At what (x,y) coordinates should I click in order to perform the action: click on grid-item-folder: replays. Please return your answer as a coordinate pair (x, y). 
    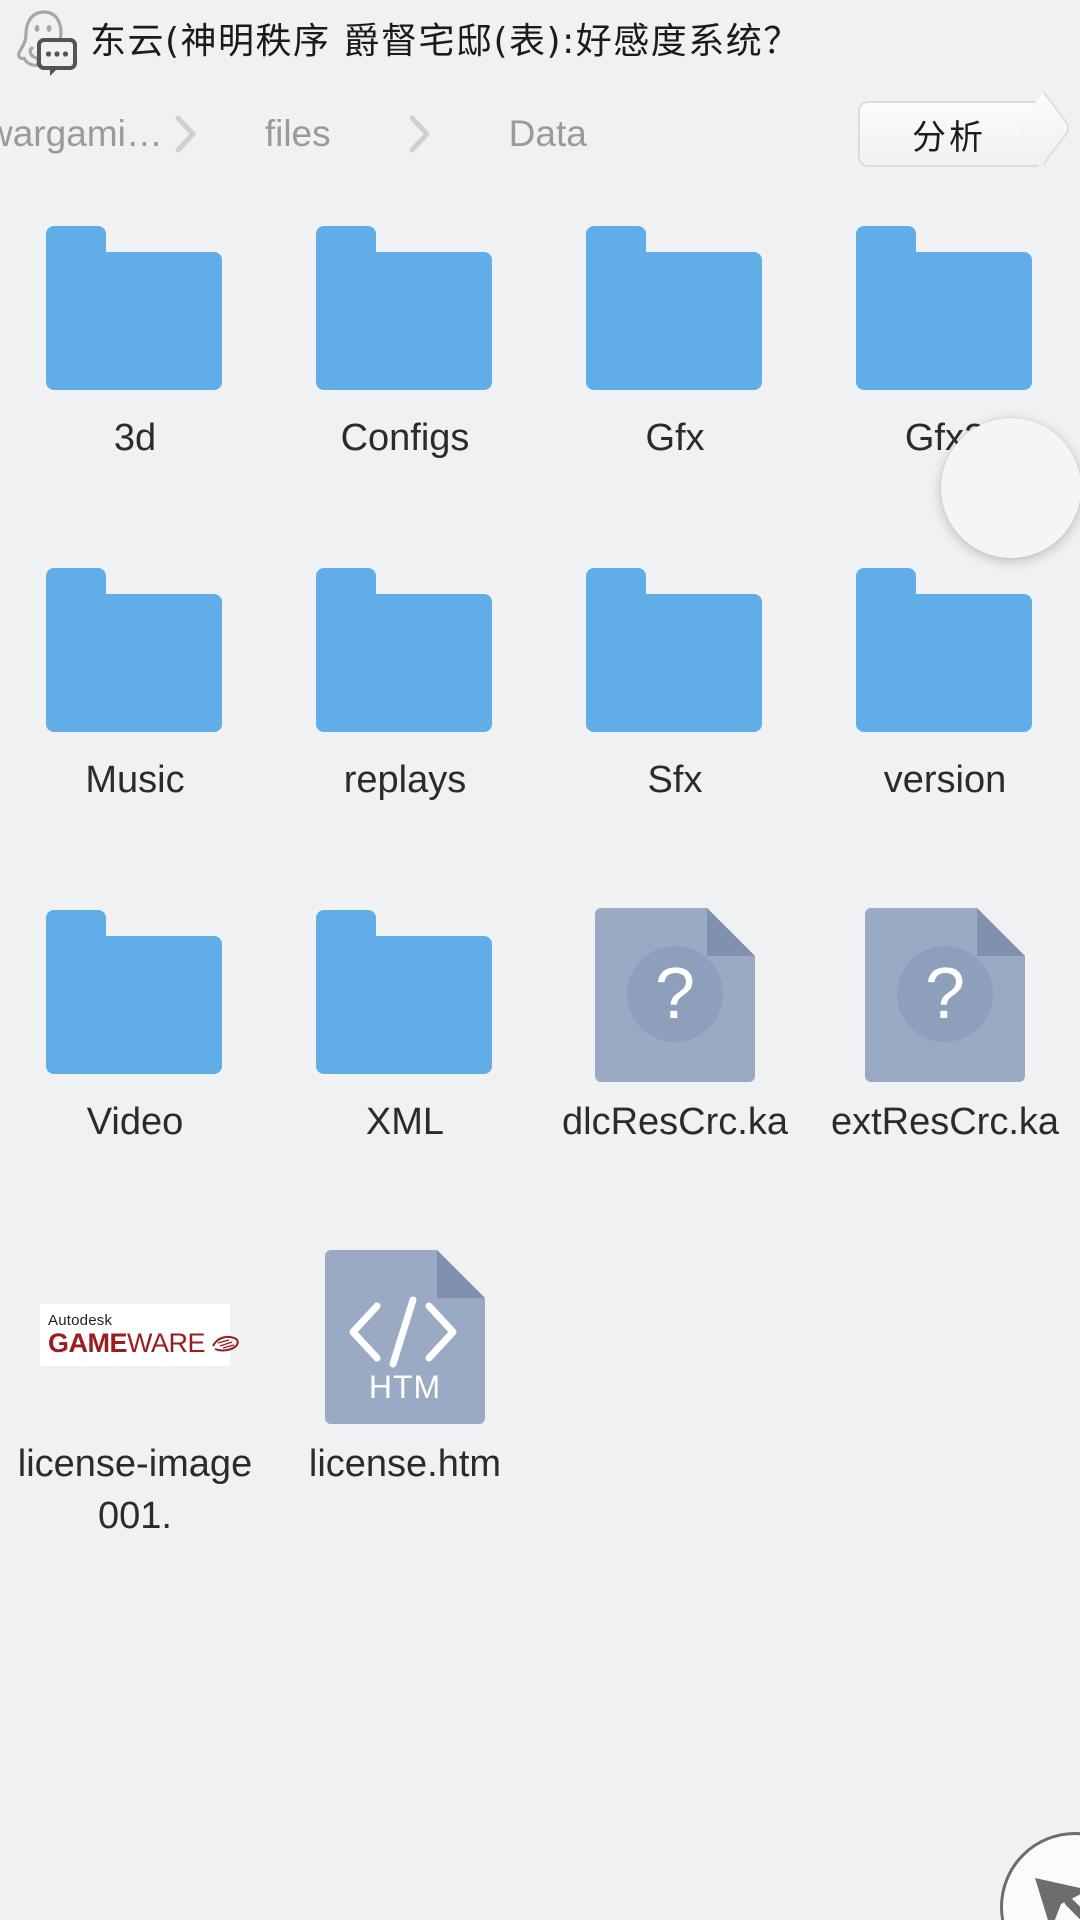
    Looking at the image, I should click on (405, 709).